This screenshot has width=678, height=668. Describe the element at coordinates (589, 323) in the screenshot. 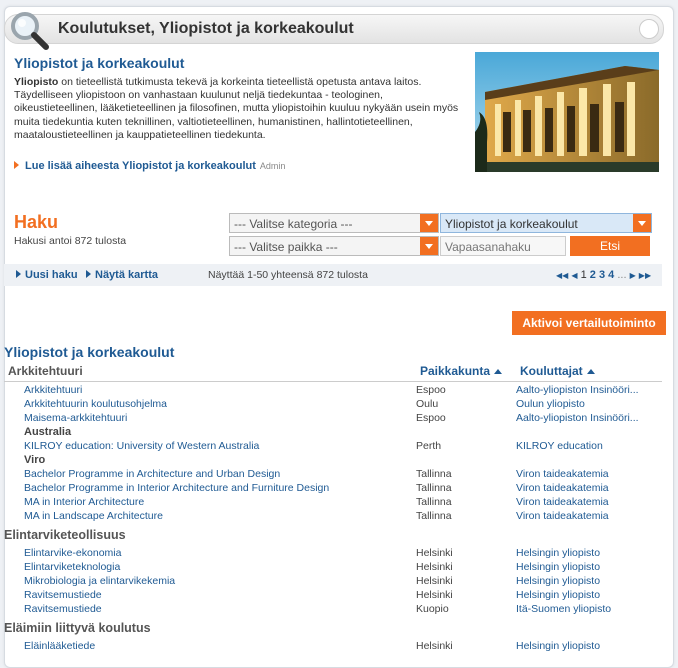

I see `activate-compare-button: Aktivoi vertailutoiminto` at that location.